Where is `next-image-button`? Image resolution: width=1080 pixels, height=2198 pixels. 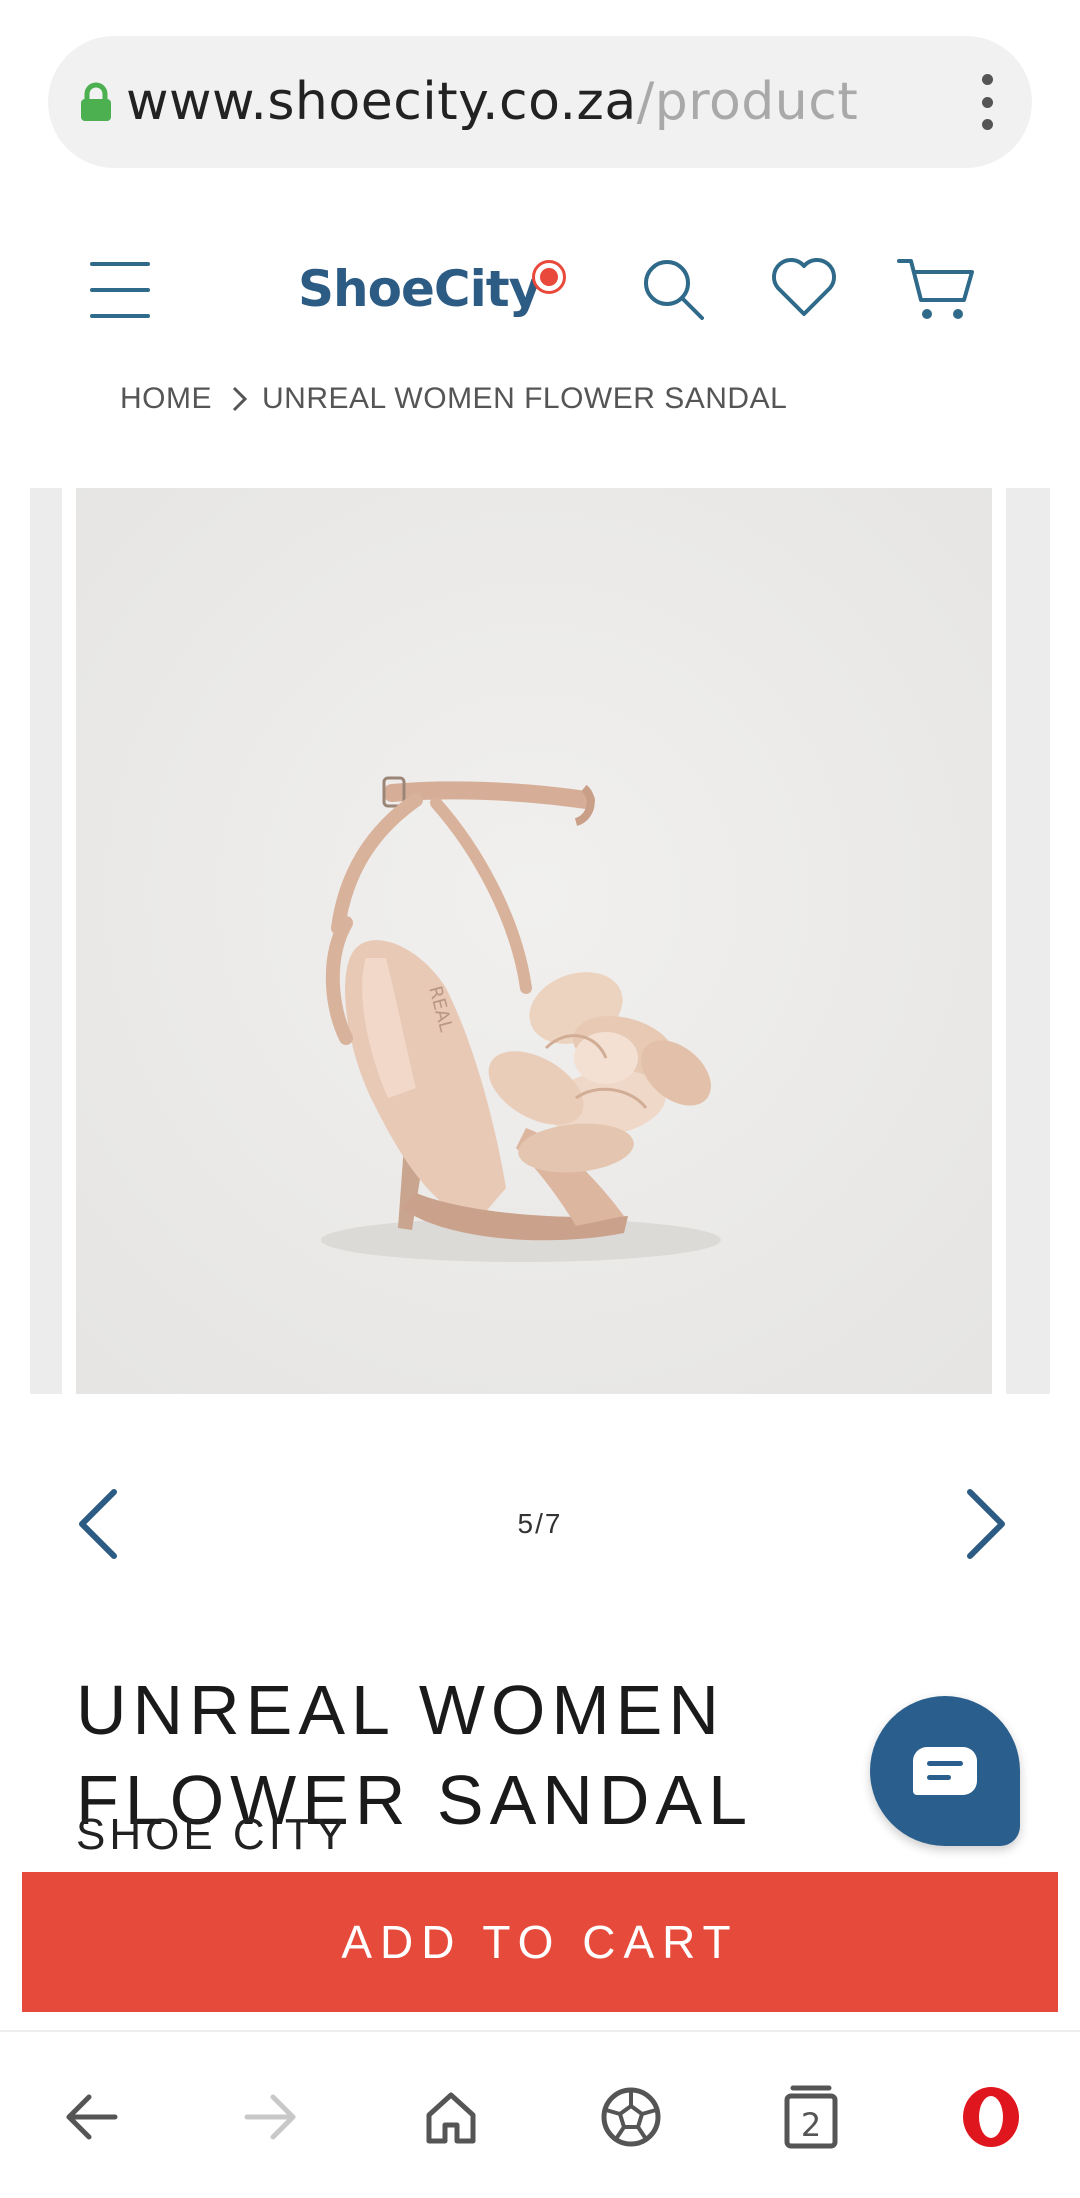 next-image-button is located at coordinates (985, 1524).